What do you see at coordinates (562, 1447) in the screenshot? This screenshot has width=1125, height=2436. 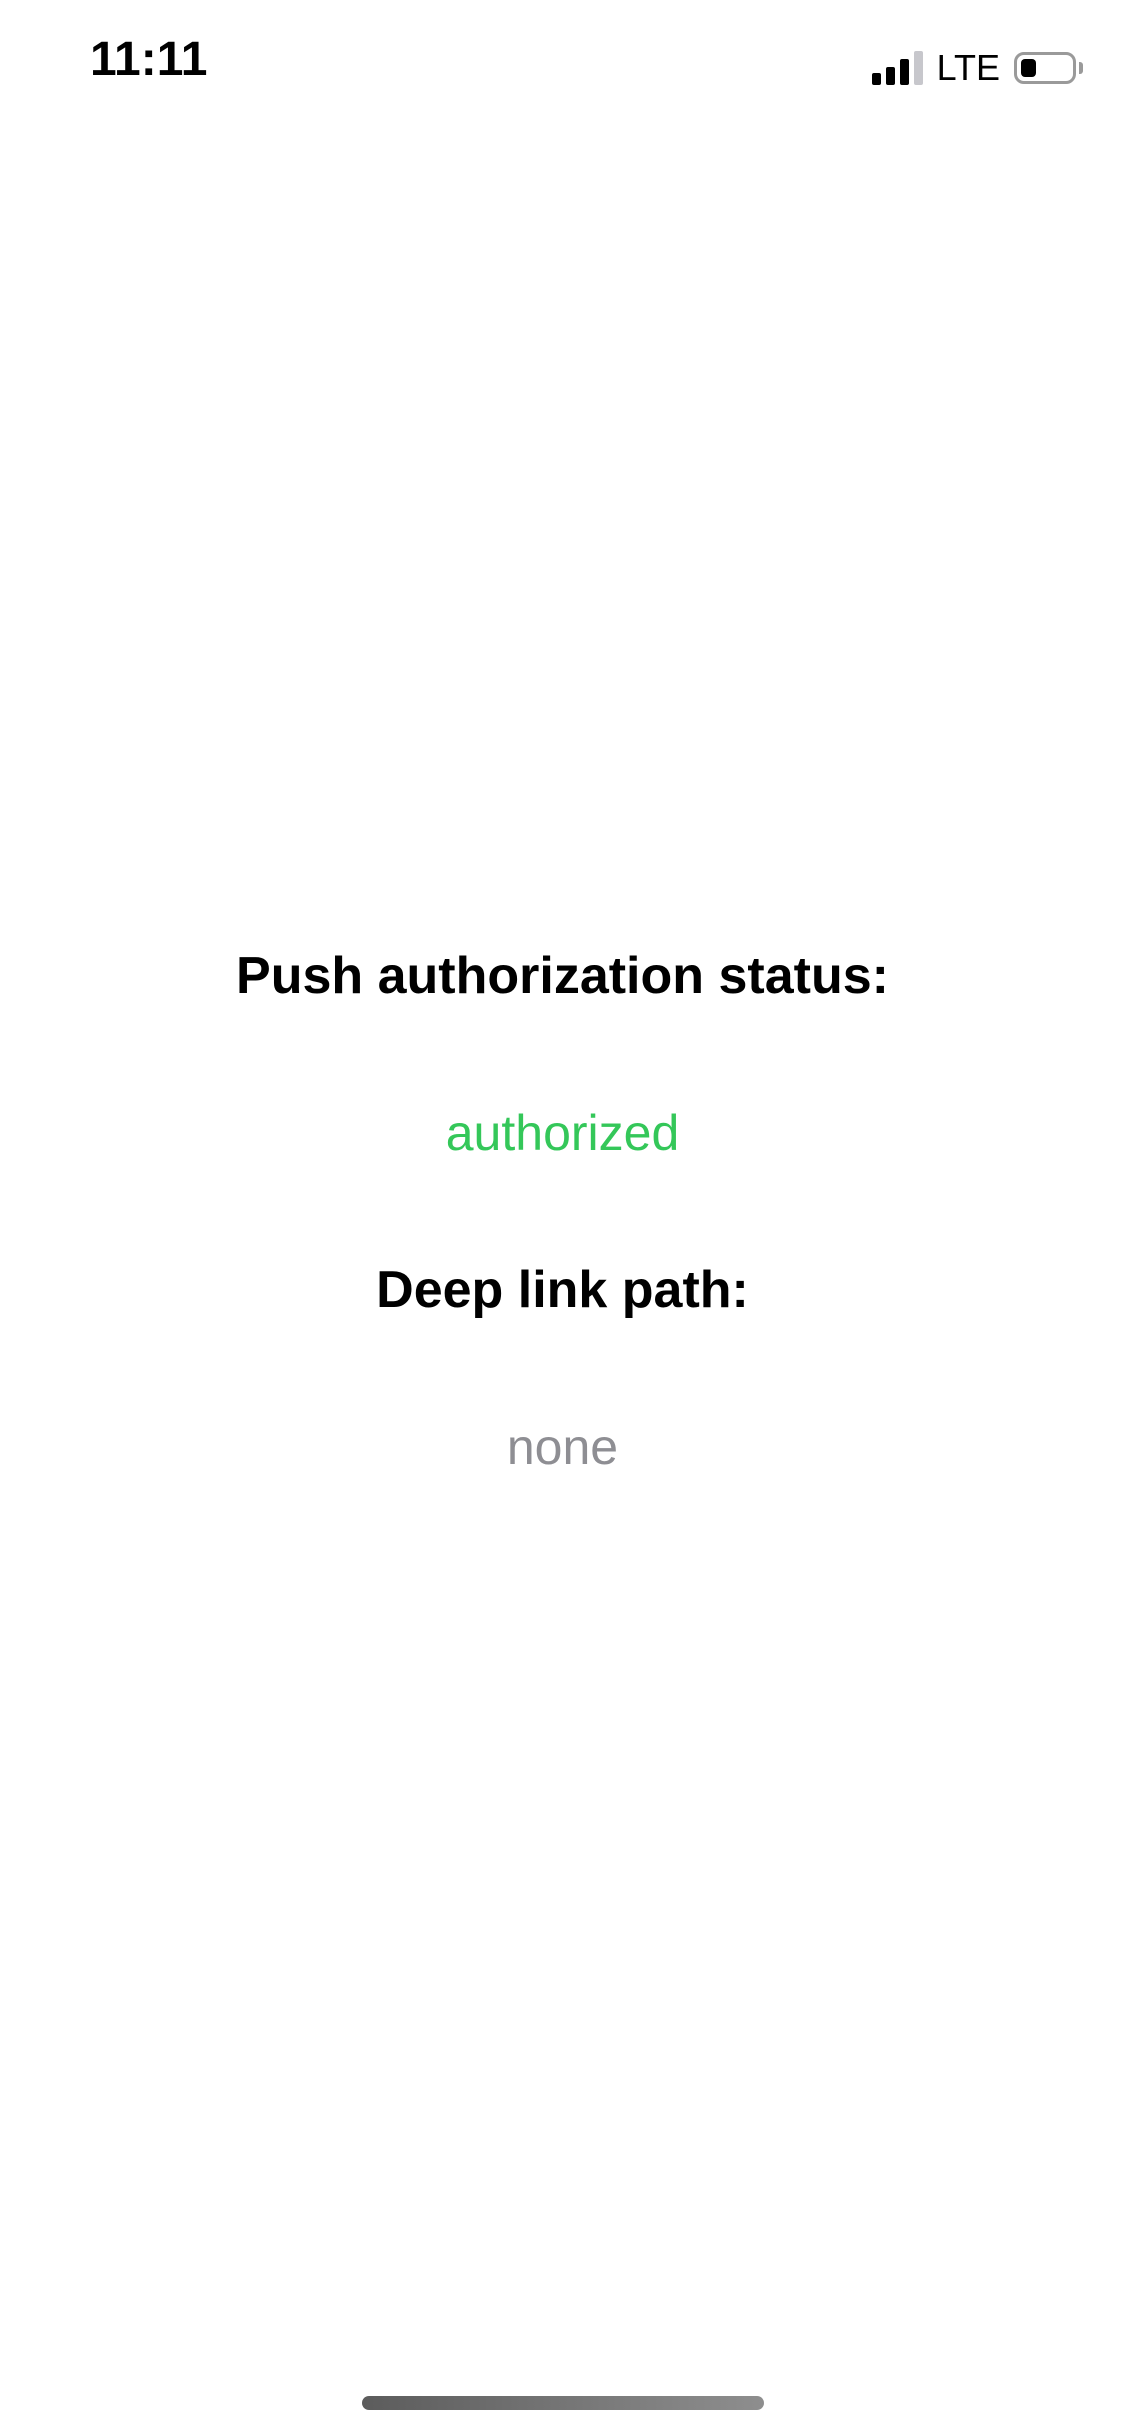 I see `deep-link-value: none` at bounding box center [562, 1447].